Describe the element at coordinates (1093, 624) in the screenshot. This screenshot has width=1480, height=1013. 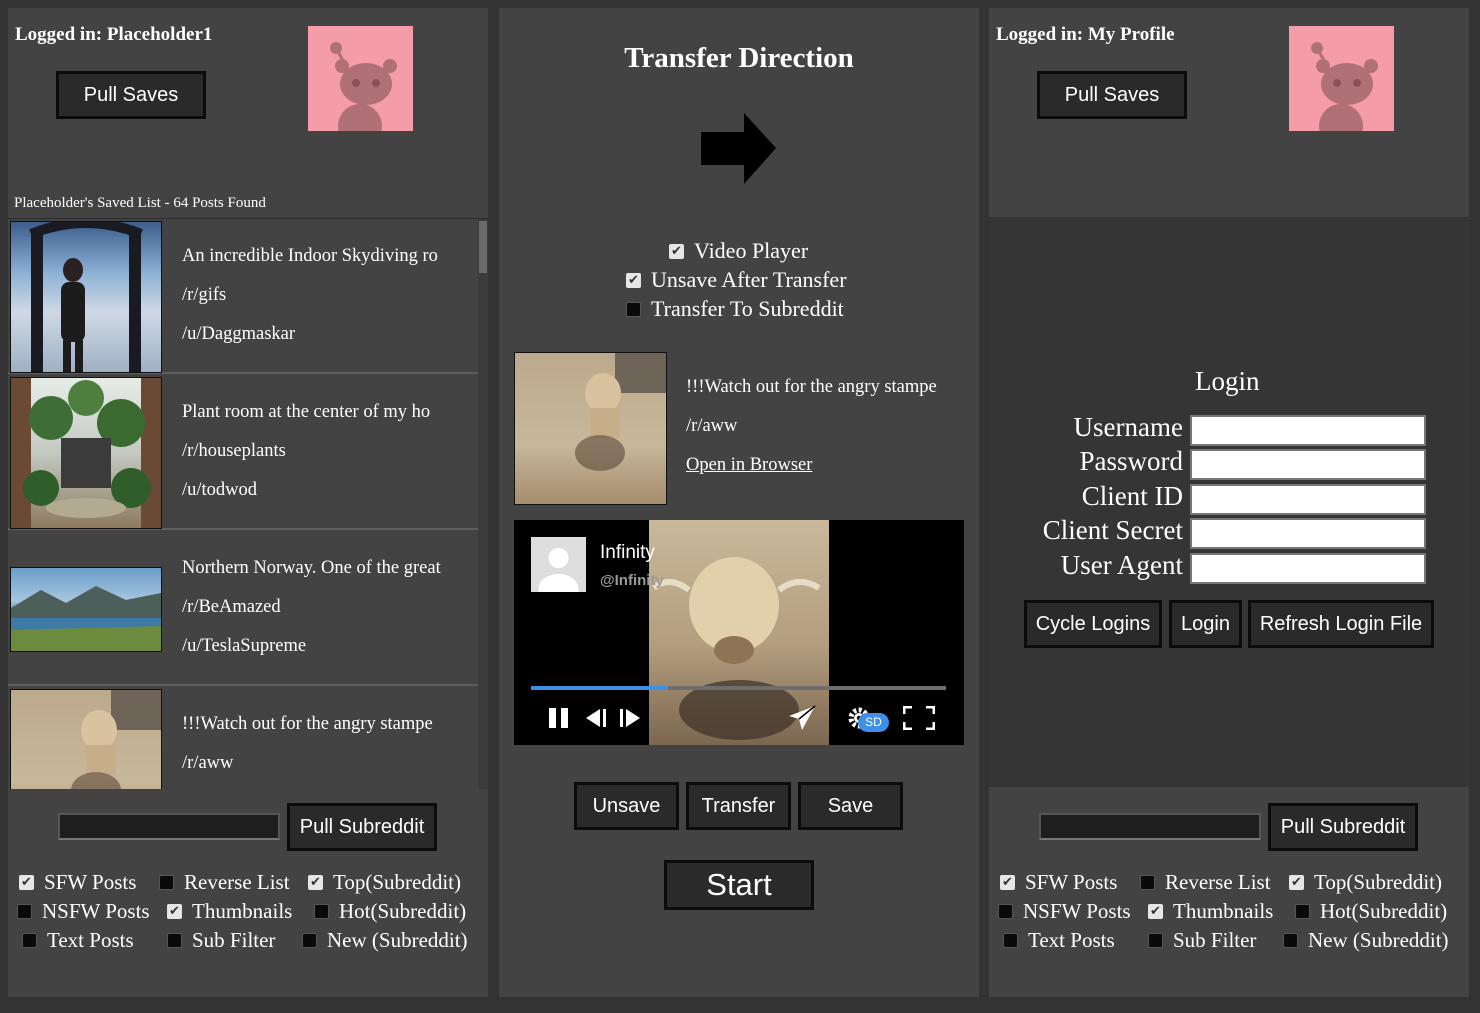
I see `cycle-logins-button: Cycle Logins` at that location.